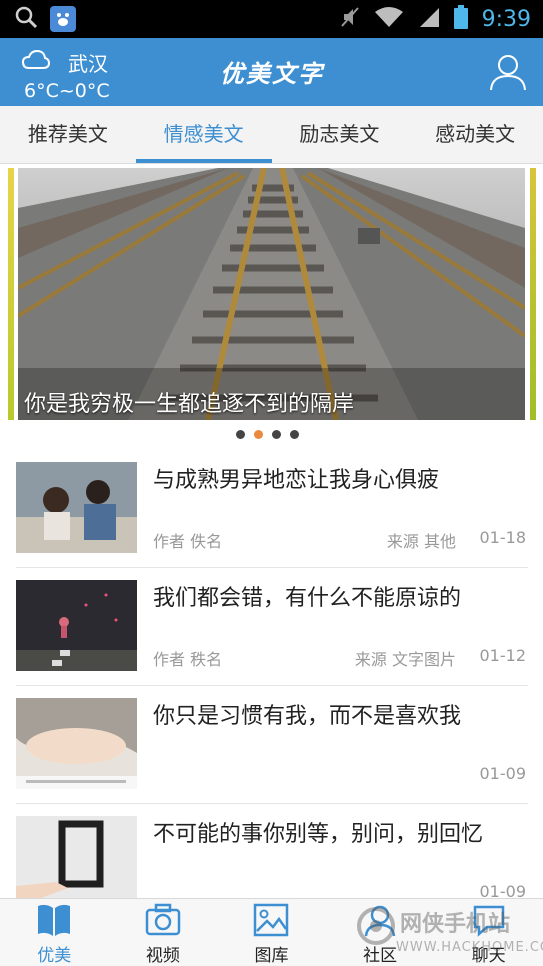 Image resolution: width=543 pixels, height=966 pixels. What do you see at coordinates (11, 294) in the screenshot?
I see `prev-slide-edge` at bounding box center [11, 294].